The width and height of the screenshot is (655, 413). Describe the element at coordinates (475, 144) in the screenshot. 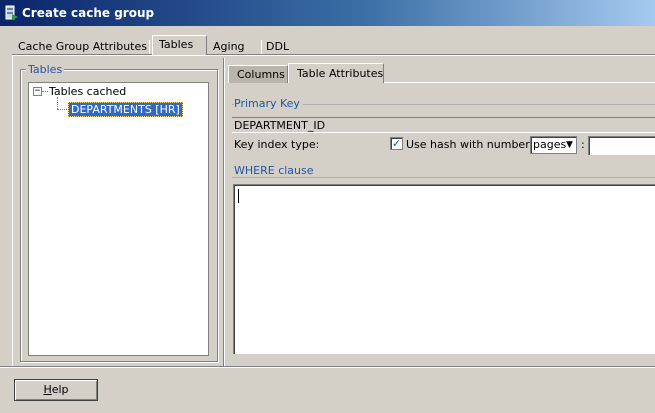

I see `use-hash-label: Use hash with number of` at that location.